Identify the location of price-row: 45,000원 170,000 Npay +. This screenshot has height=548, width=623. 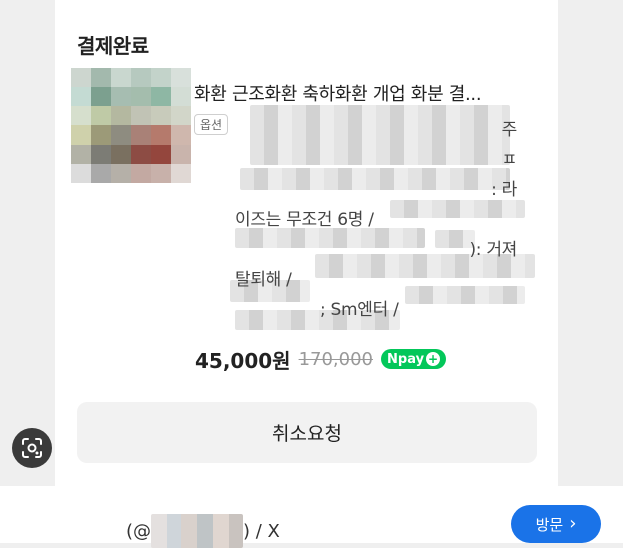
(321, 359).